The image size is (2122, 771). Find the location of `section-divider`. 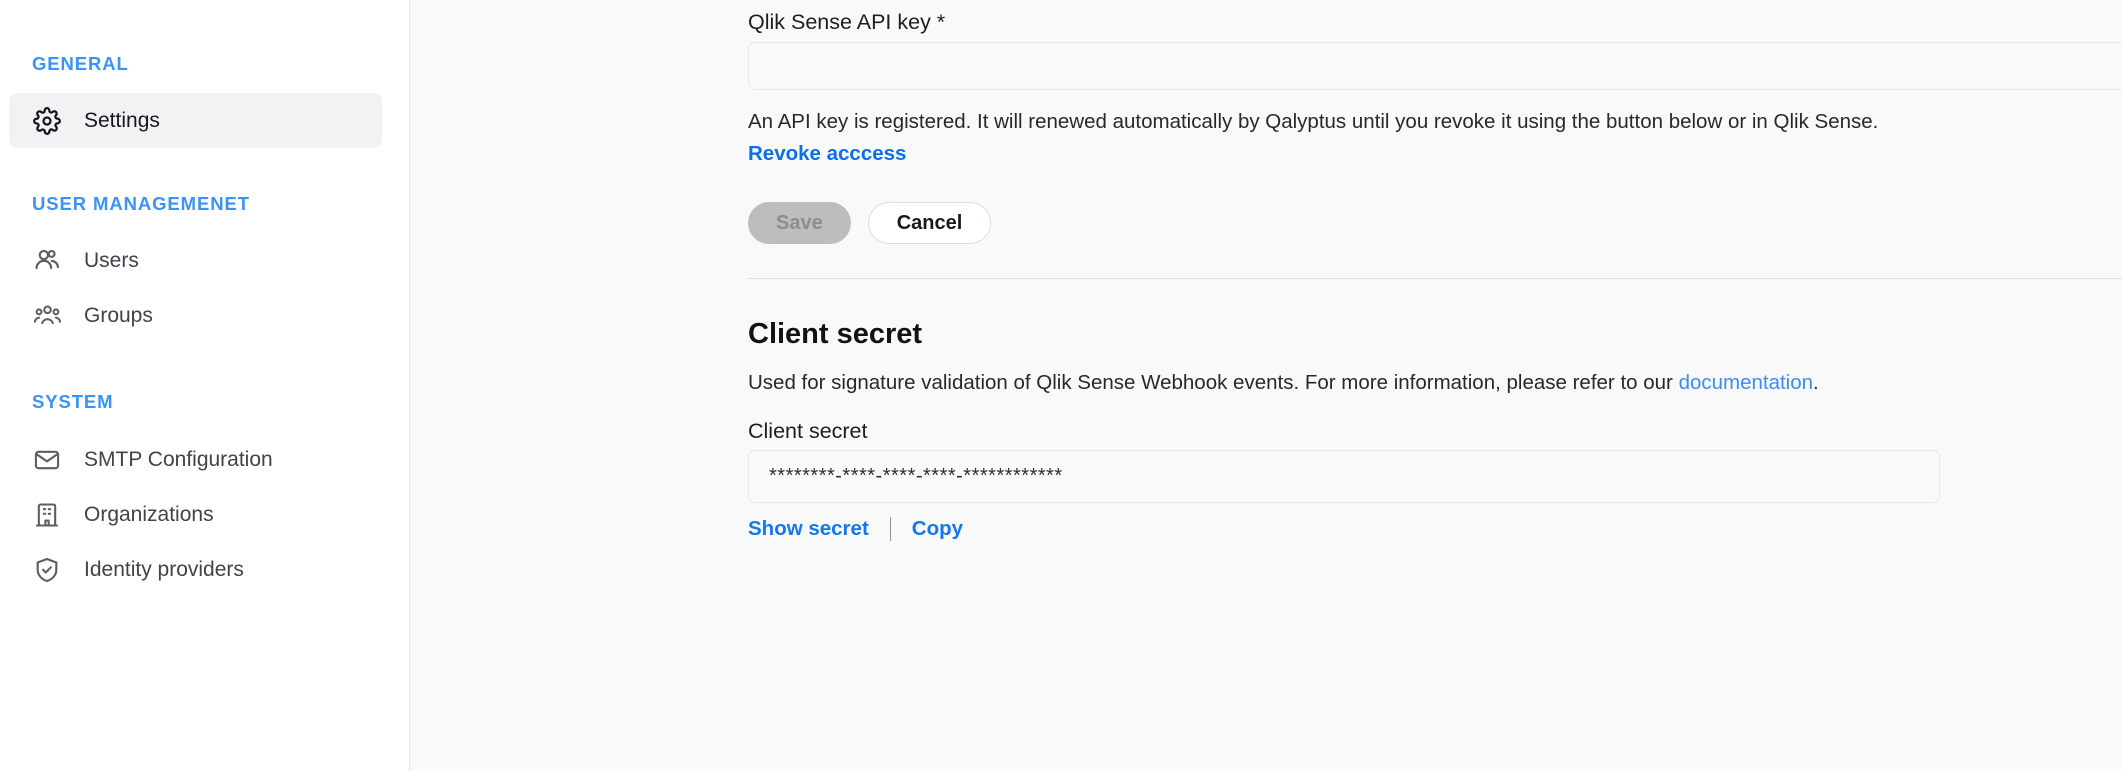

section-divider is located at coordinates (1435, 278).